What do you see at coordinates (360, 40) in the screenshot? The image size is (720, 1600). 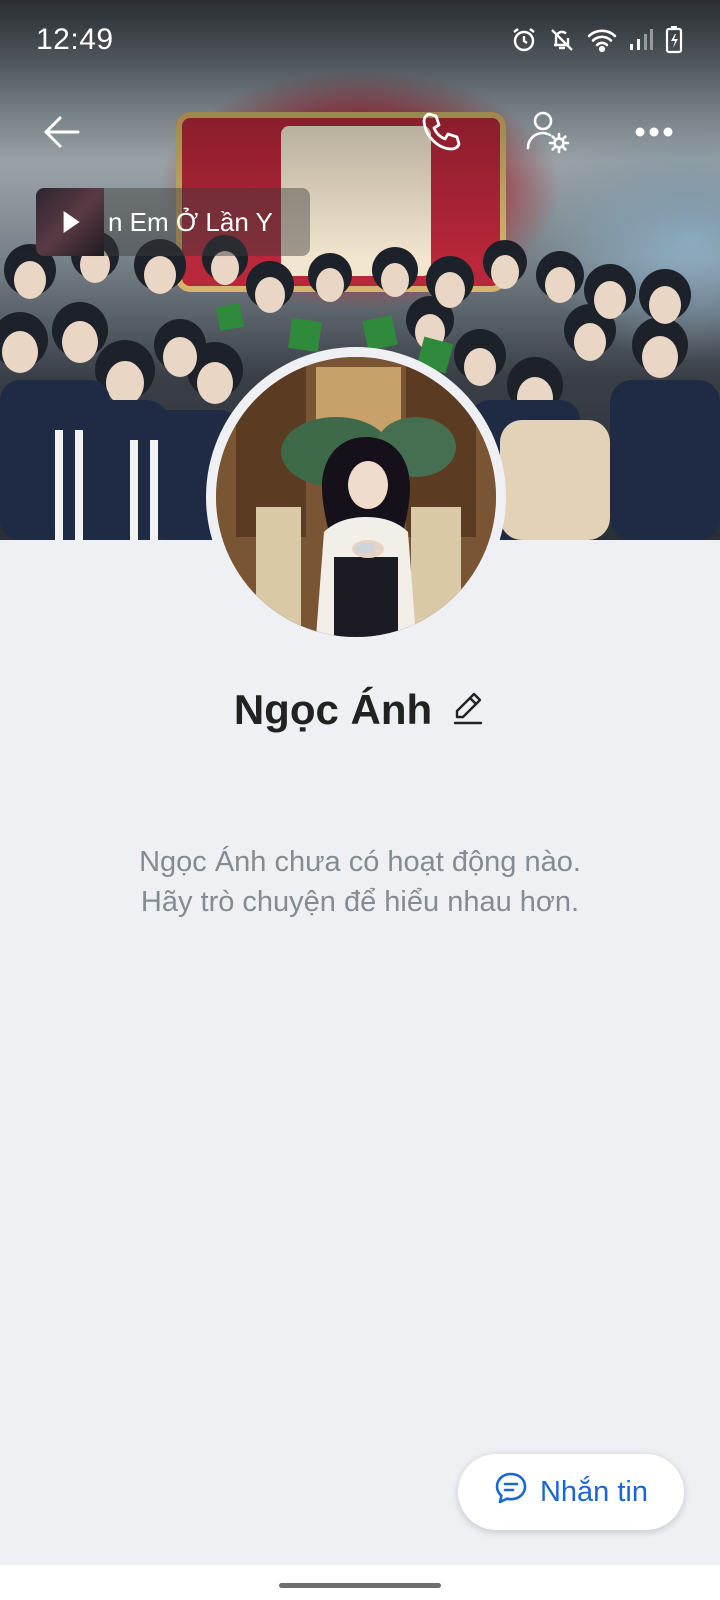 I see `status-bar: 12:49` at bounding box center [360, 40].